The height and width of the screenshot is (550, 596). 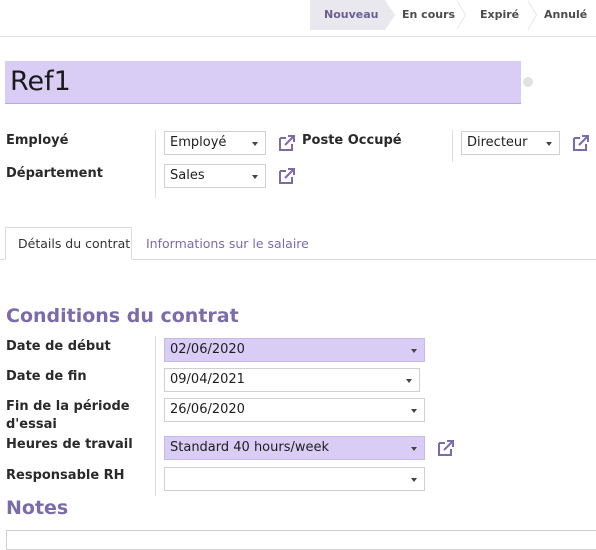 What do you see at coordinates (298, 15) in the screenshot?
I see `status-bar: Nouveau En cours Expiré Annulé` at bounding box center [298, 15].